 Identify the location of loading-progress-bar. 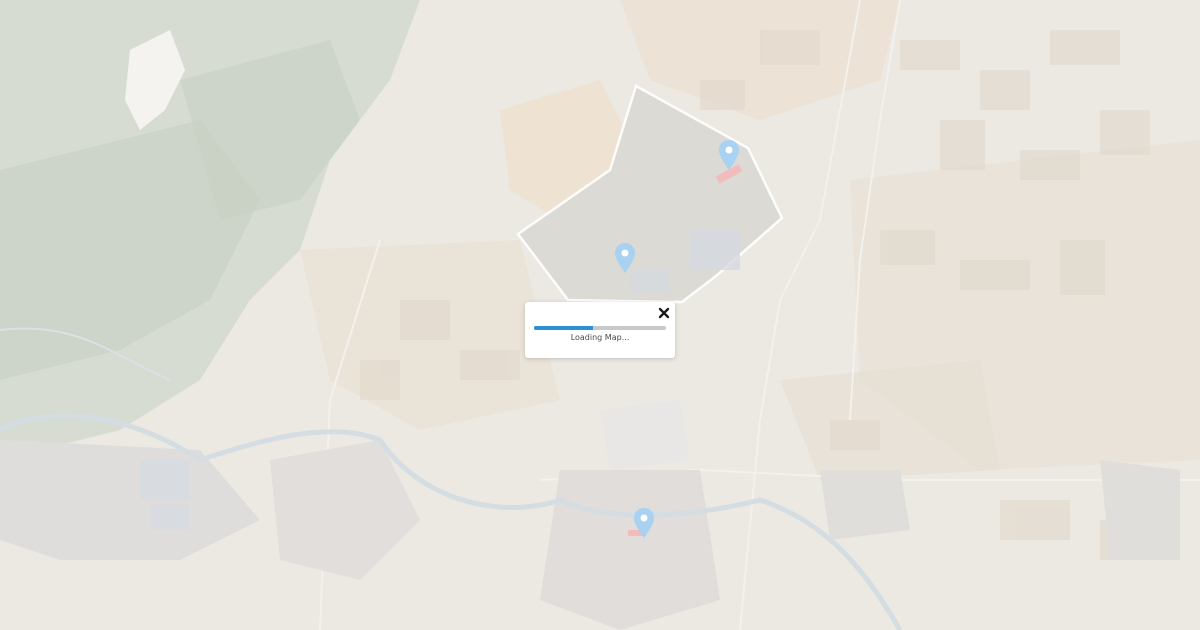
(600, 328).